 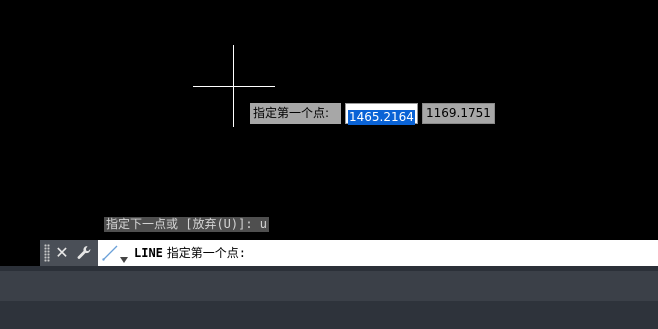 I want to click on command-line-text: LINE 指定第一个点:, so click(x=190, y=253).